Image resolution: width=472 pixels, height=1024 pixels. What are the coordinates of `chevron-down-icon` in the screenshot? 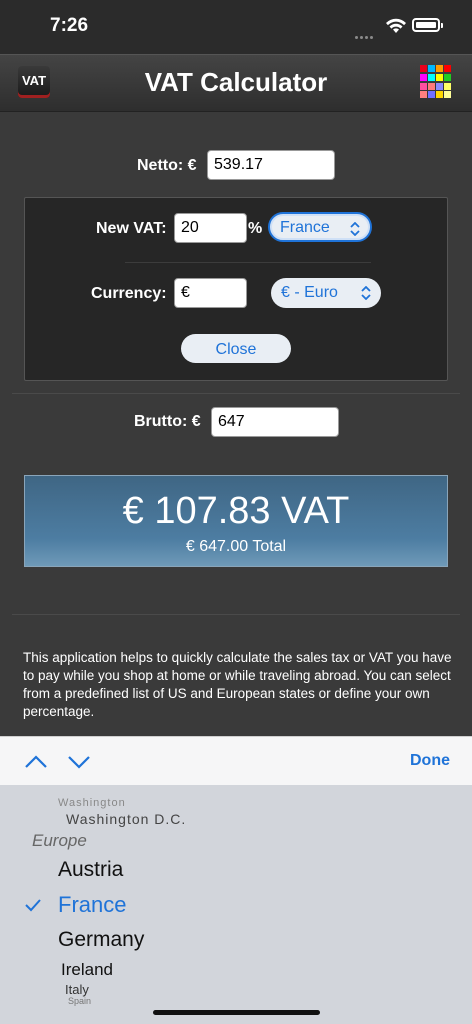 It's located at (79, 762).